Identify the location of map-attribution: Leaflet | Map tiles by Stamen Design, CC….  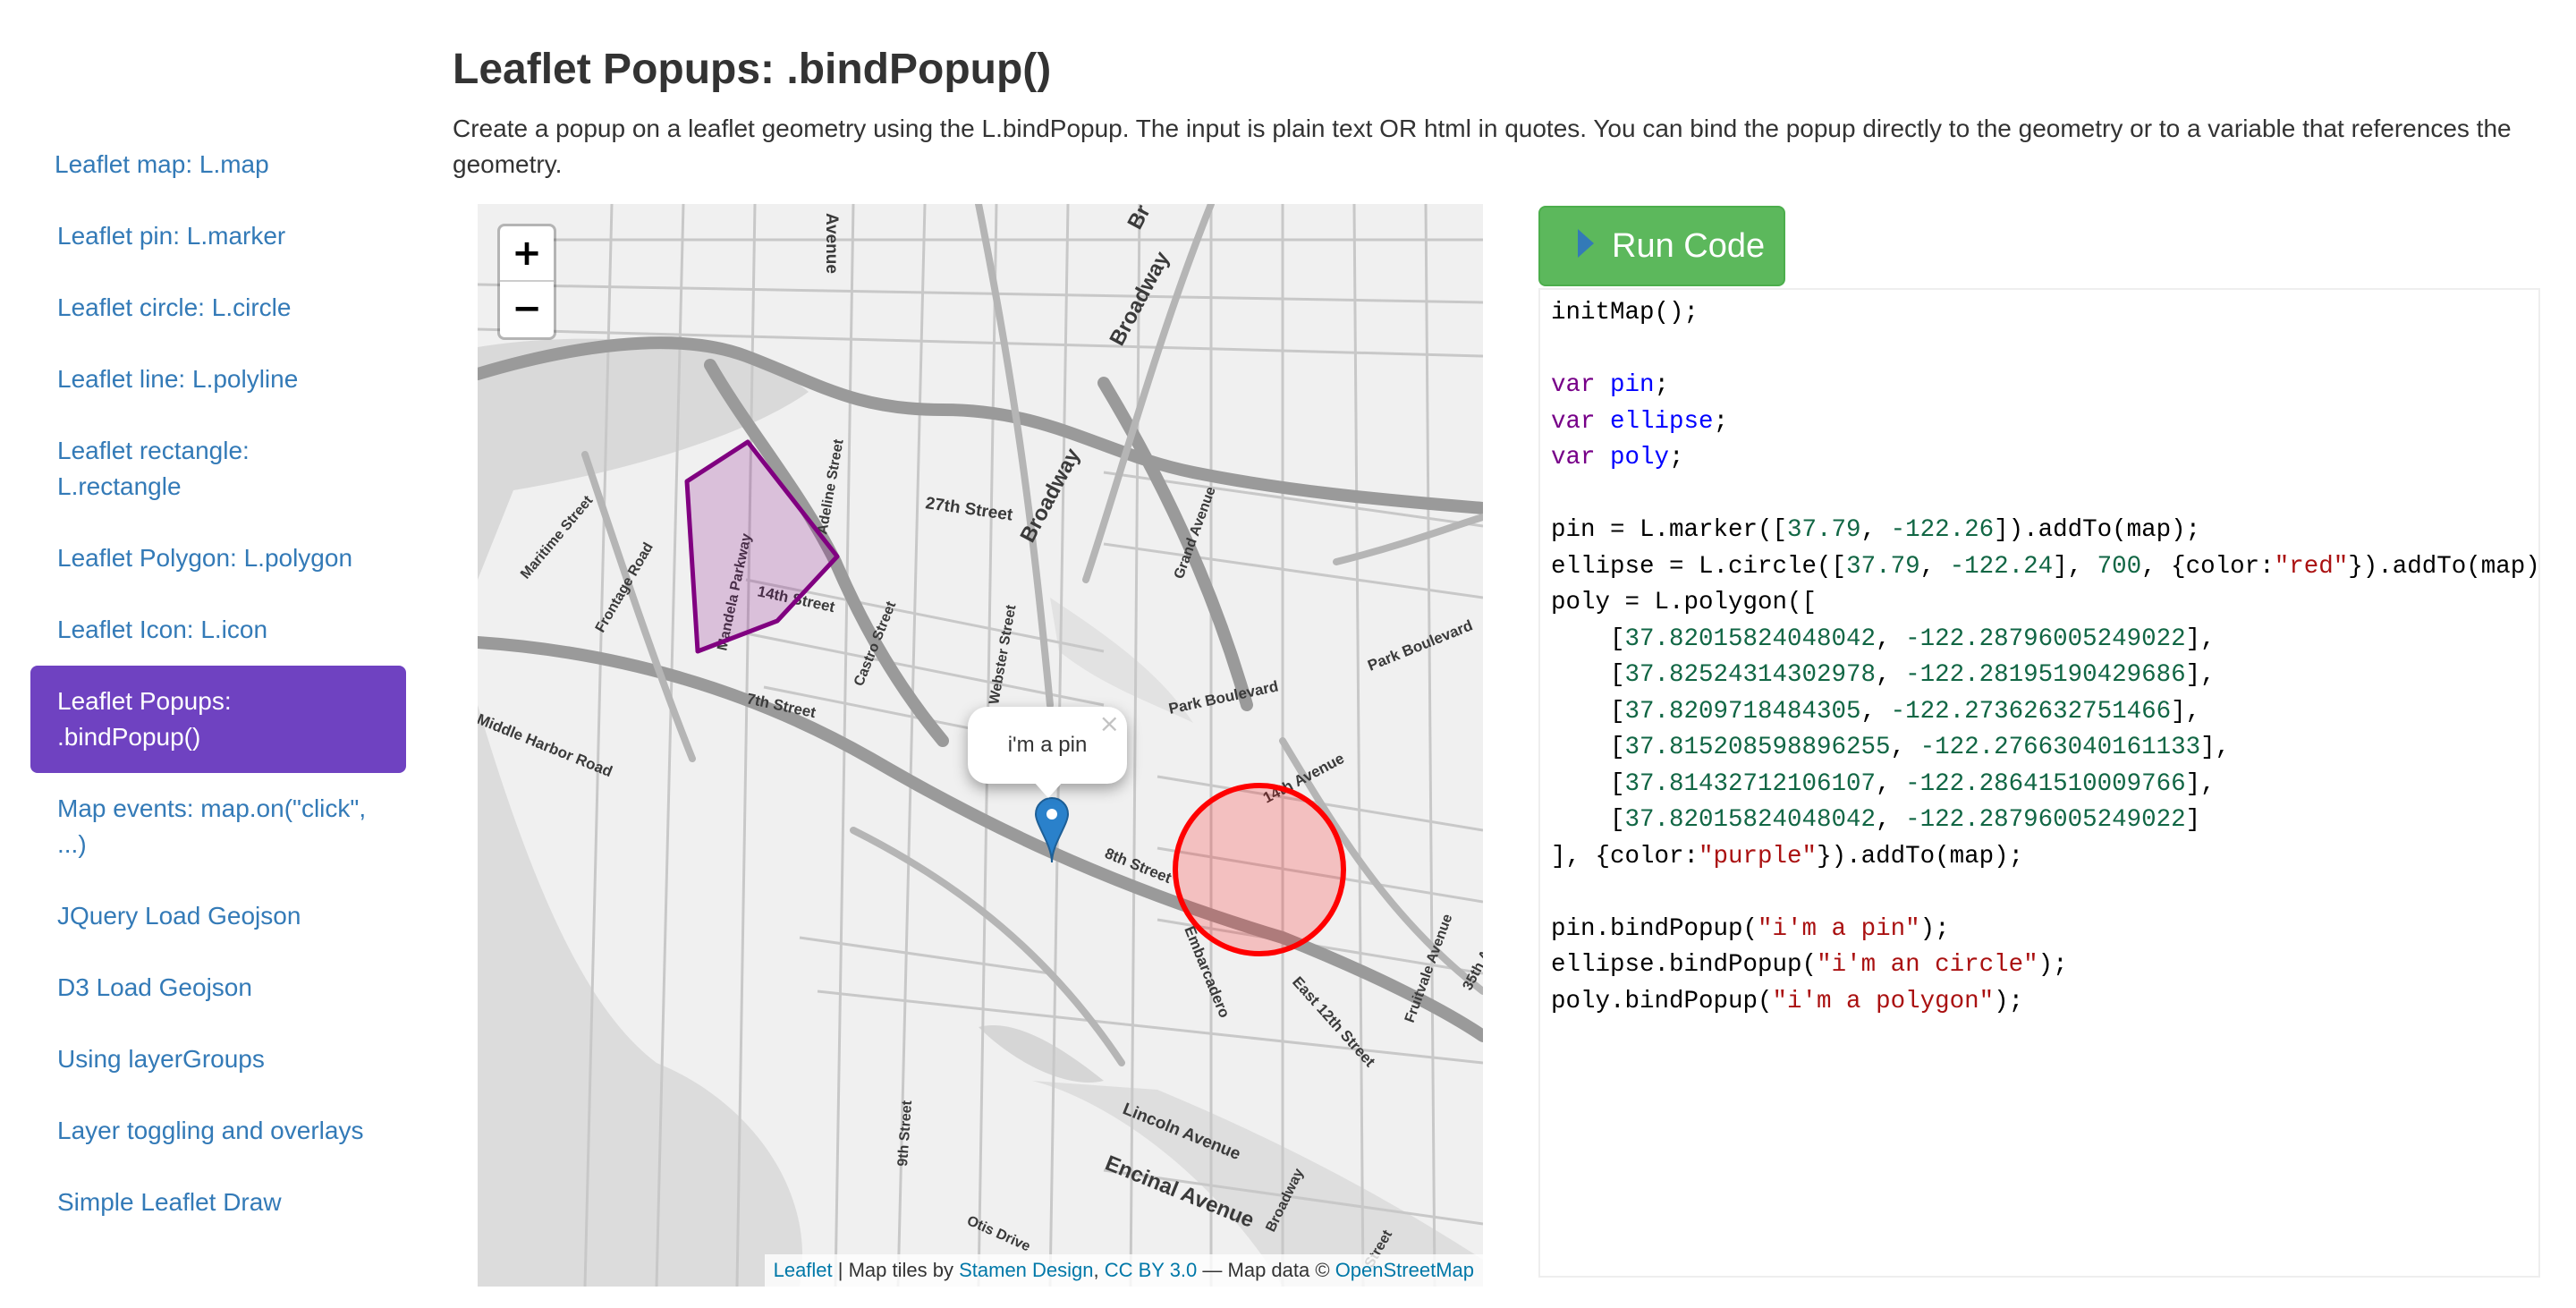
(1123, 1270).